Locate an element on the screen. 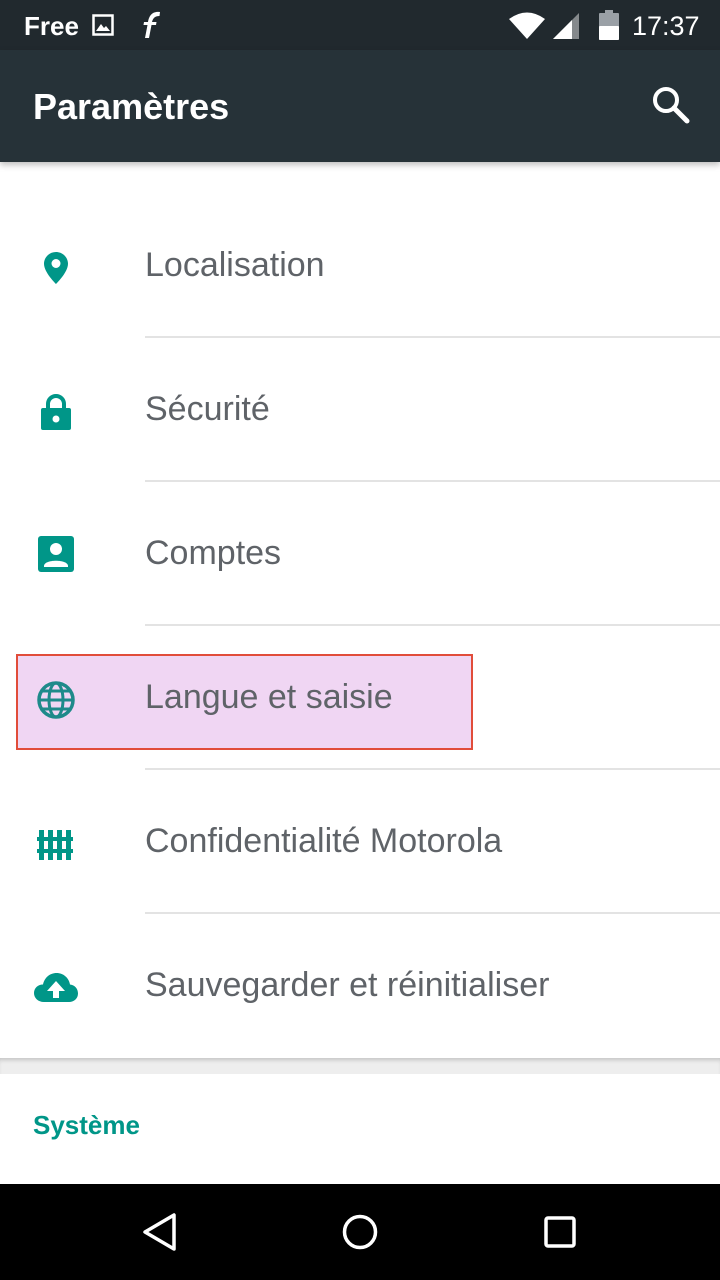 Image resolution: width=720 pixels, height=1280 pixels. flash-icon is located at coordinates (151, 24).